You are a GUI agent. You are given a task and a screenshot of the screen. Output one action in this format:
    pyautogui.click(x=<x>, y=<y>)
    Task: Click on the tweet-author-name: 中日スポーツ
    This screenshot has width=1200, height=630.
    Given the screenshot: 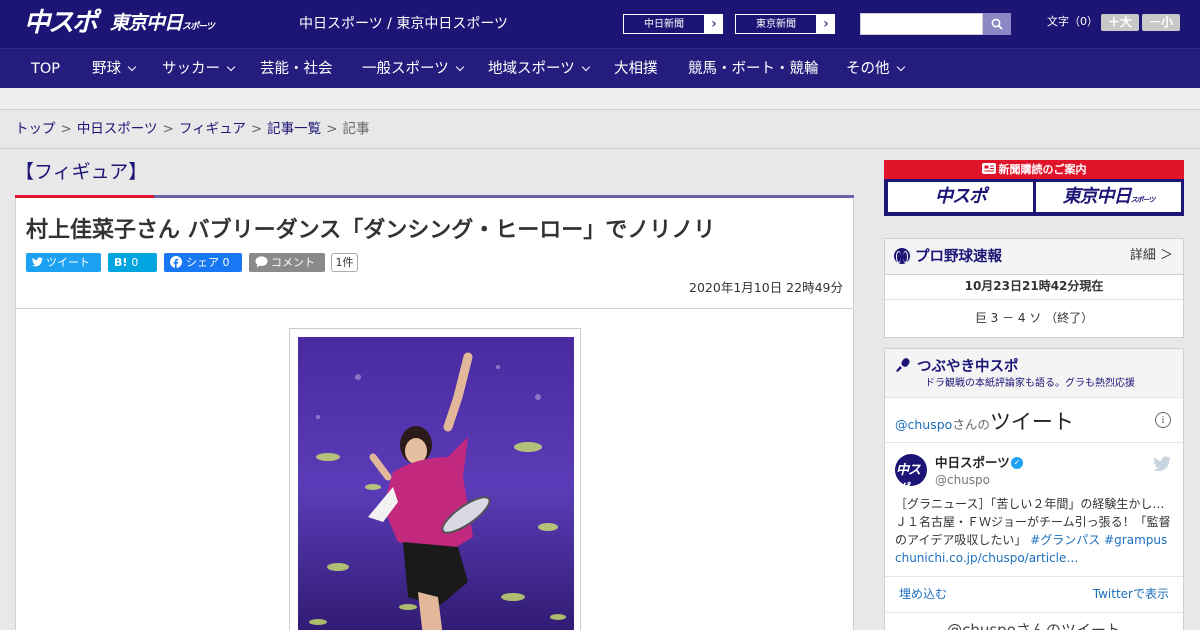 What is the action you would take?
    pyautogui.click(x=972, y=463)
    